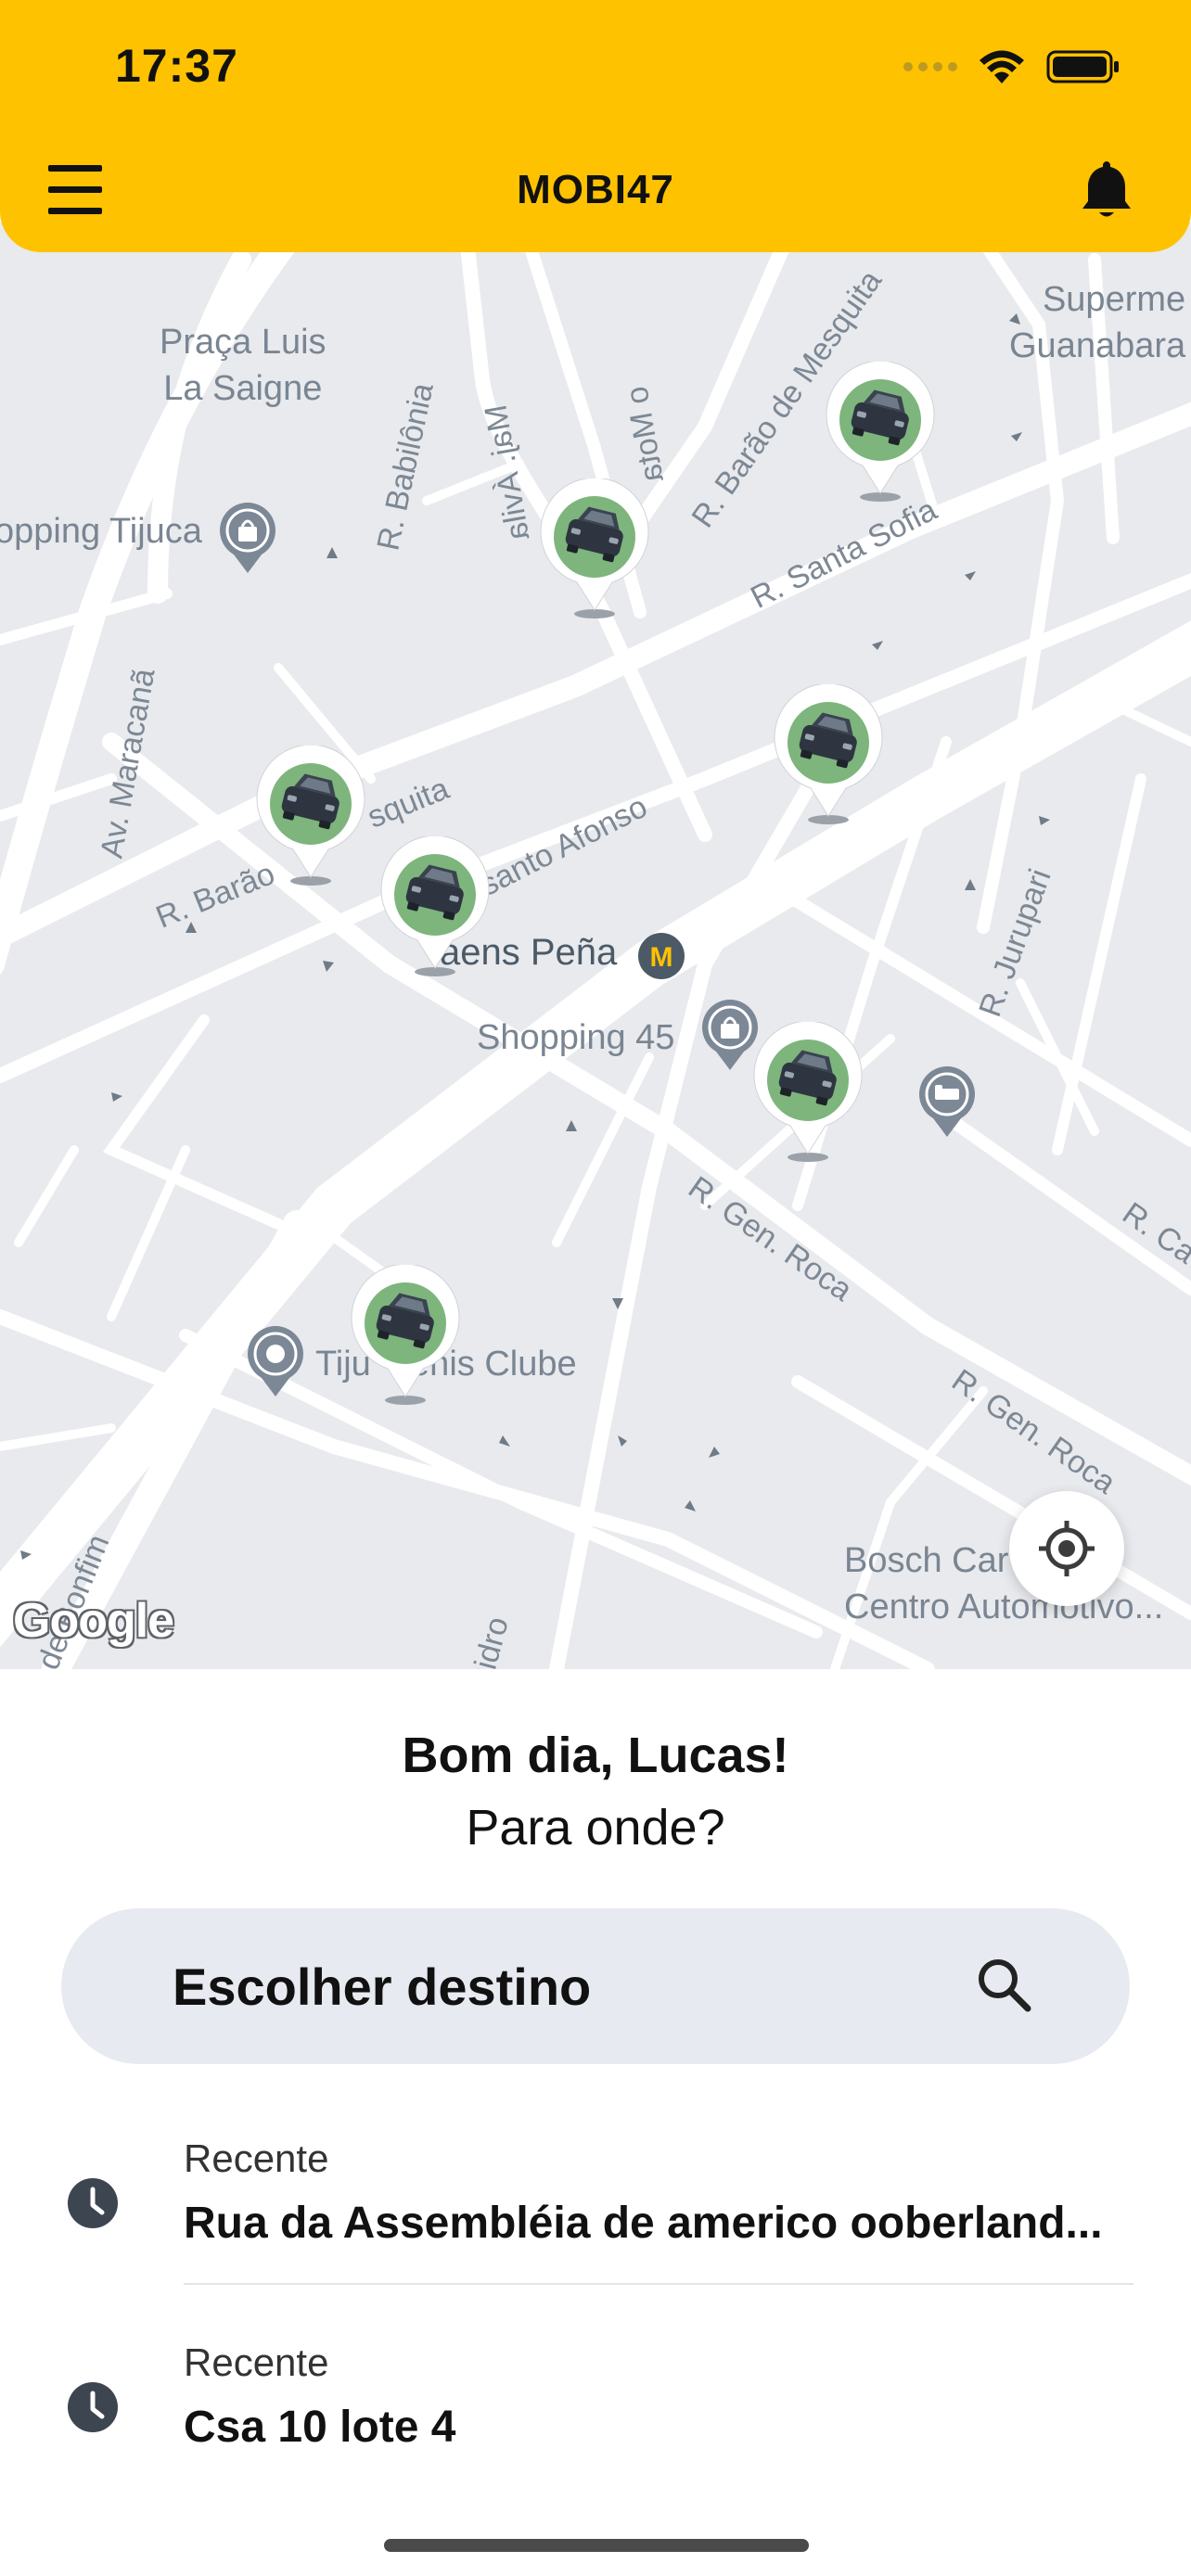 The width and height of the screenshot is (1191, 2576). I want to click on search-placeholder: Escolher destino, so click(382, 1987).